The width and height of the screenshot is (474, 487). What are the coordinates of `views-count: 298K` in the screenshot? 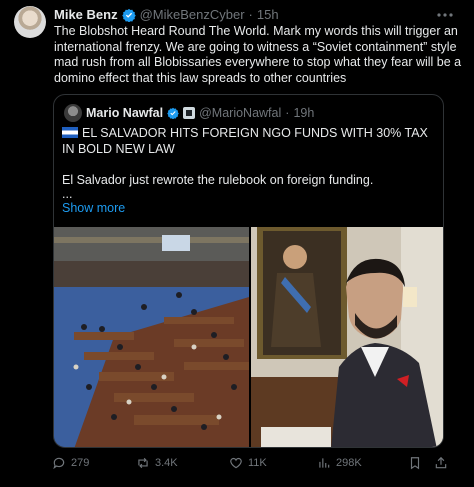 It's located at (349, 463).